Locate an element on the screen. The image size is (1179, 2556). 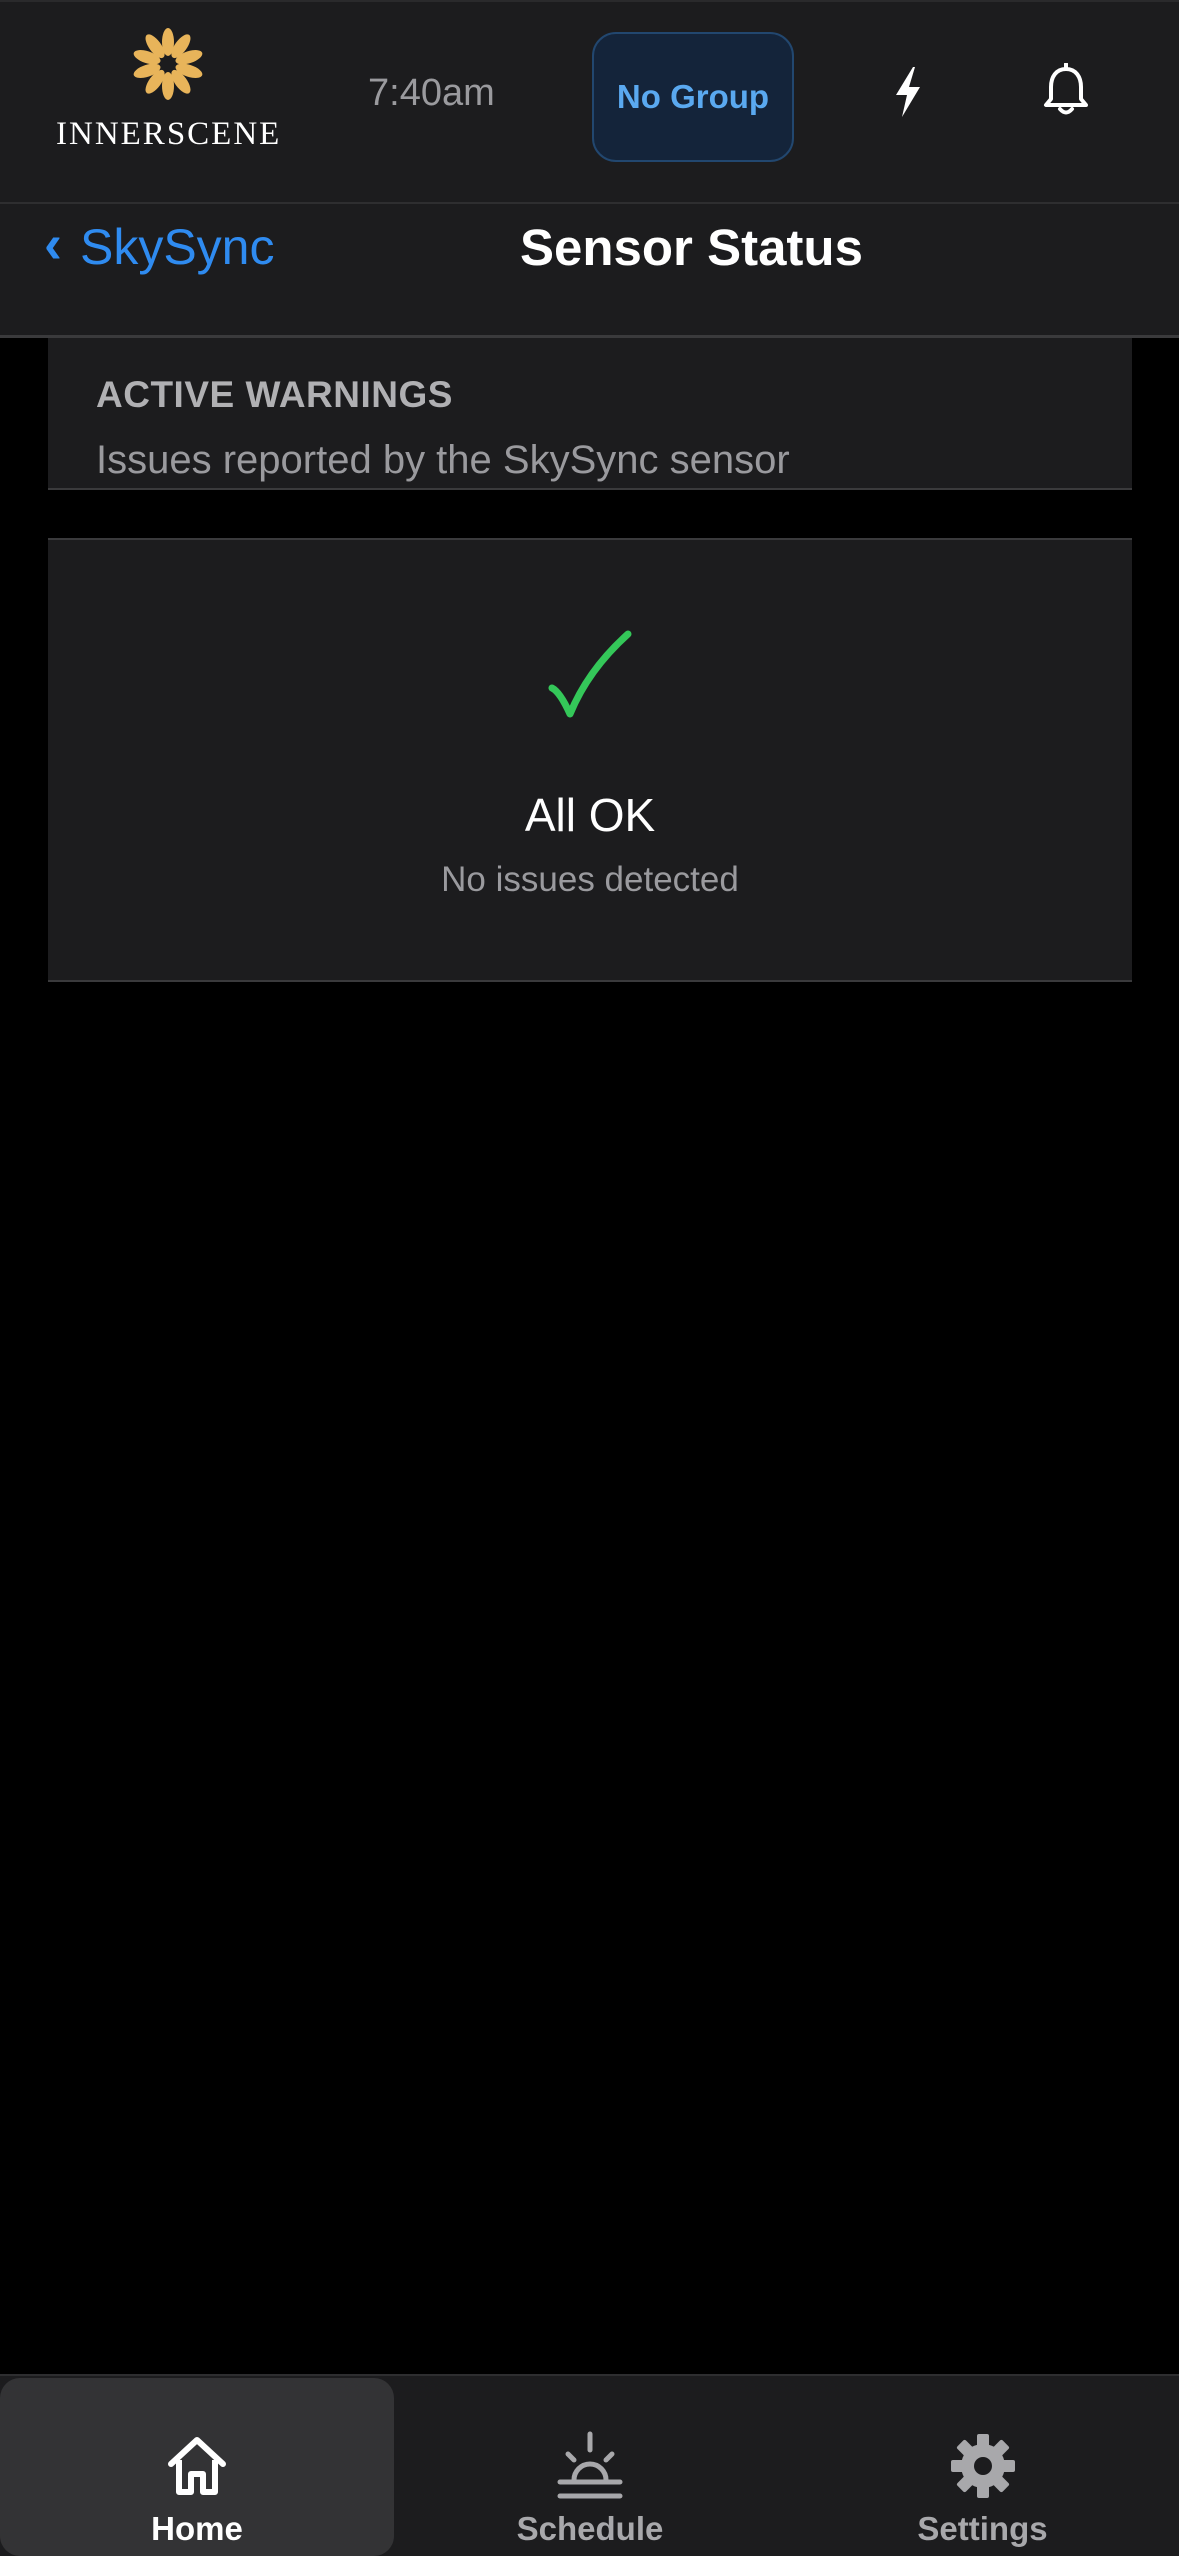
home-icon is located at coordinates (197, 2466).